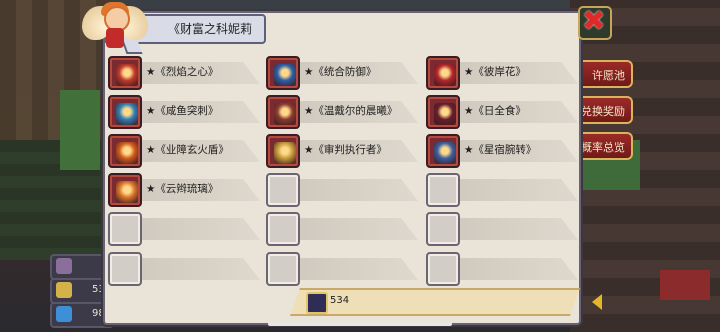 The image size is (720, 332). What do you see at coordinates (64, 266) in the screenshot?
I see `gem-icon` at bounding box center [64, 266].